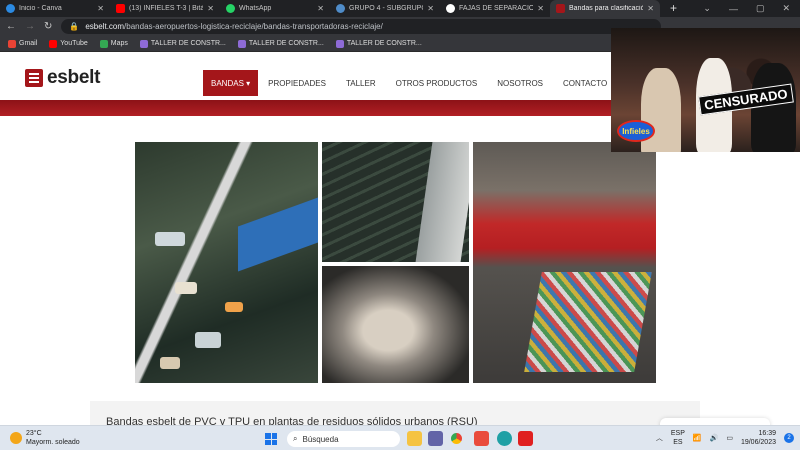  I want to click on photo-recycling-conveyor, so click(226, 262).